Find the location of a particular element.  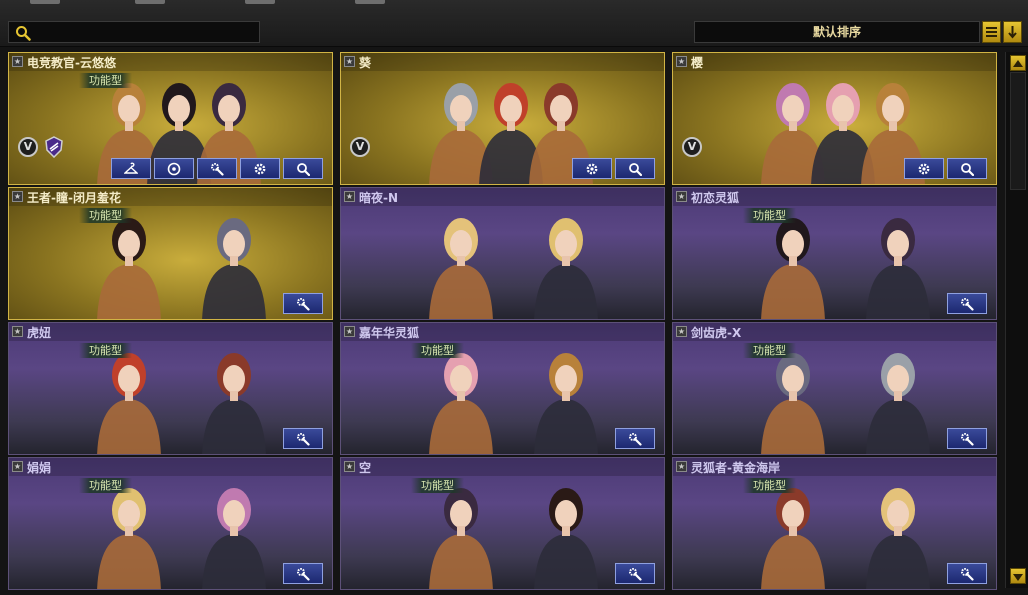

character-card: ★ 灵狐者-黄金海岸 功能型 is located at coordinates (834, 523).